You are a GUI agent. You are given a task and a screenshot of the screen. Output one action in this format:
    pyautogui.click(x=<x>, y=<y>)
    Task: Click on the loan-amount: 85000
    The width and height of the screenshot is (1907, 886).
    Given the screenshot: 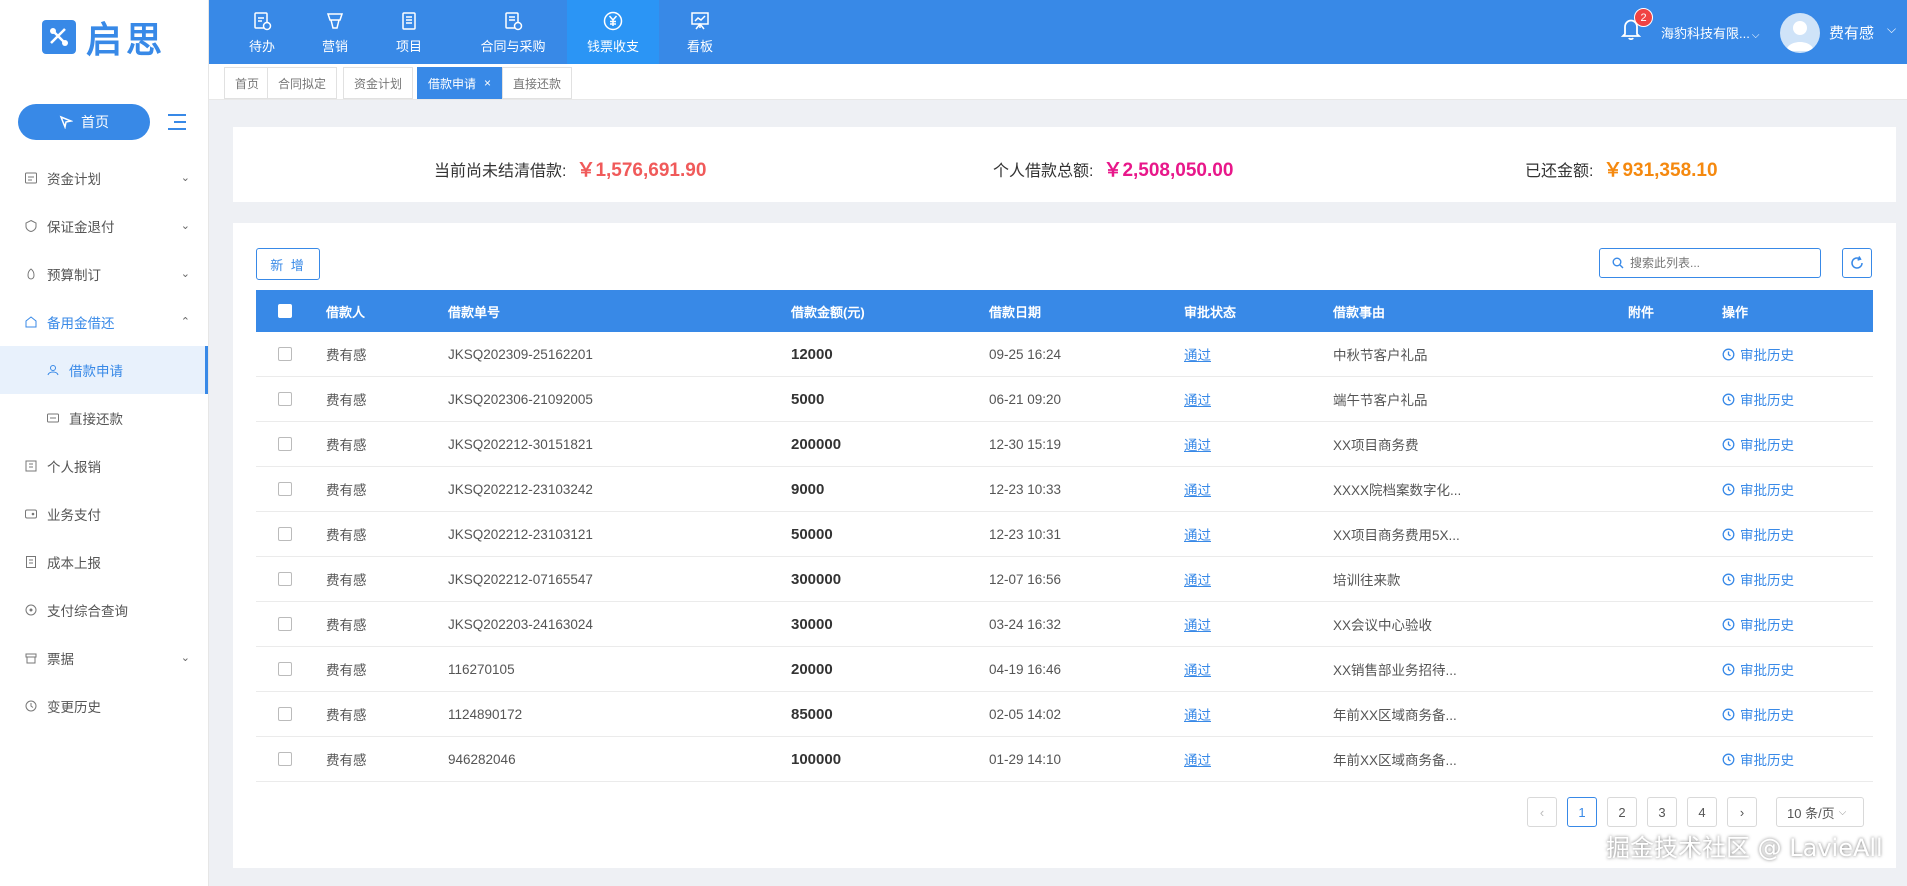 What is the action you would take?
    pyautogui.click(x=812, y=714)
    